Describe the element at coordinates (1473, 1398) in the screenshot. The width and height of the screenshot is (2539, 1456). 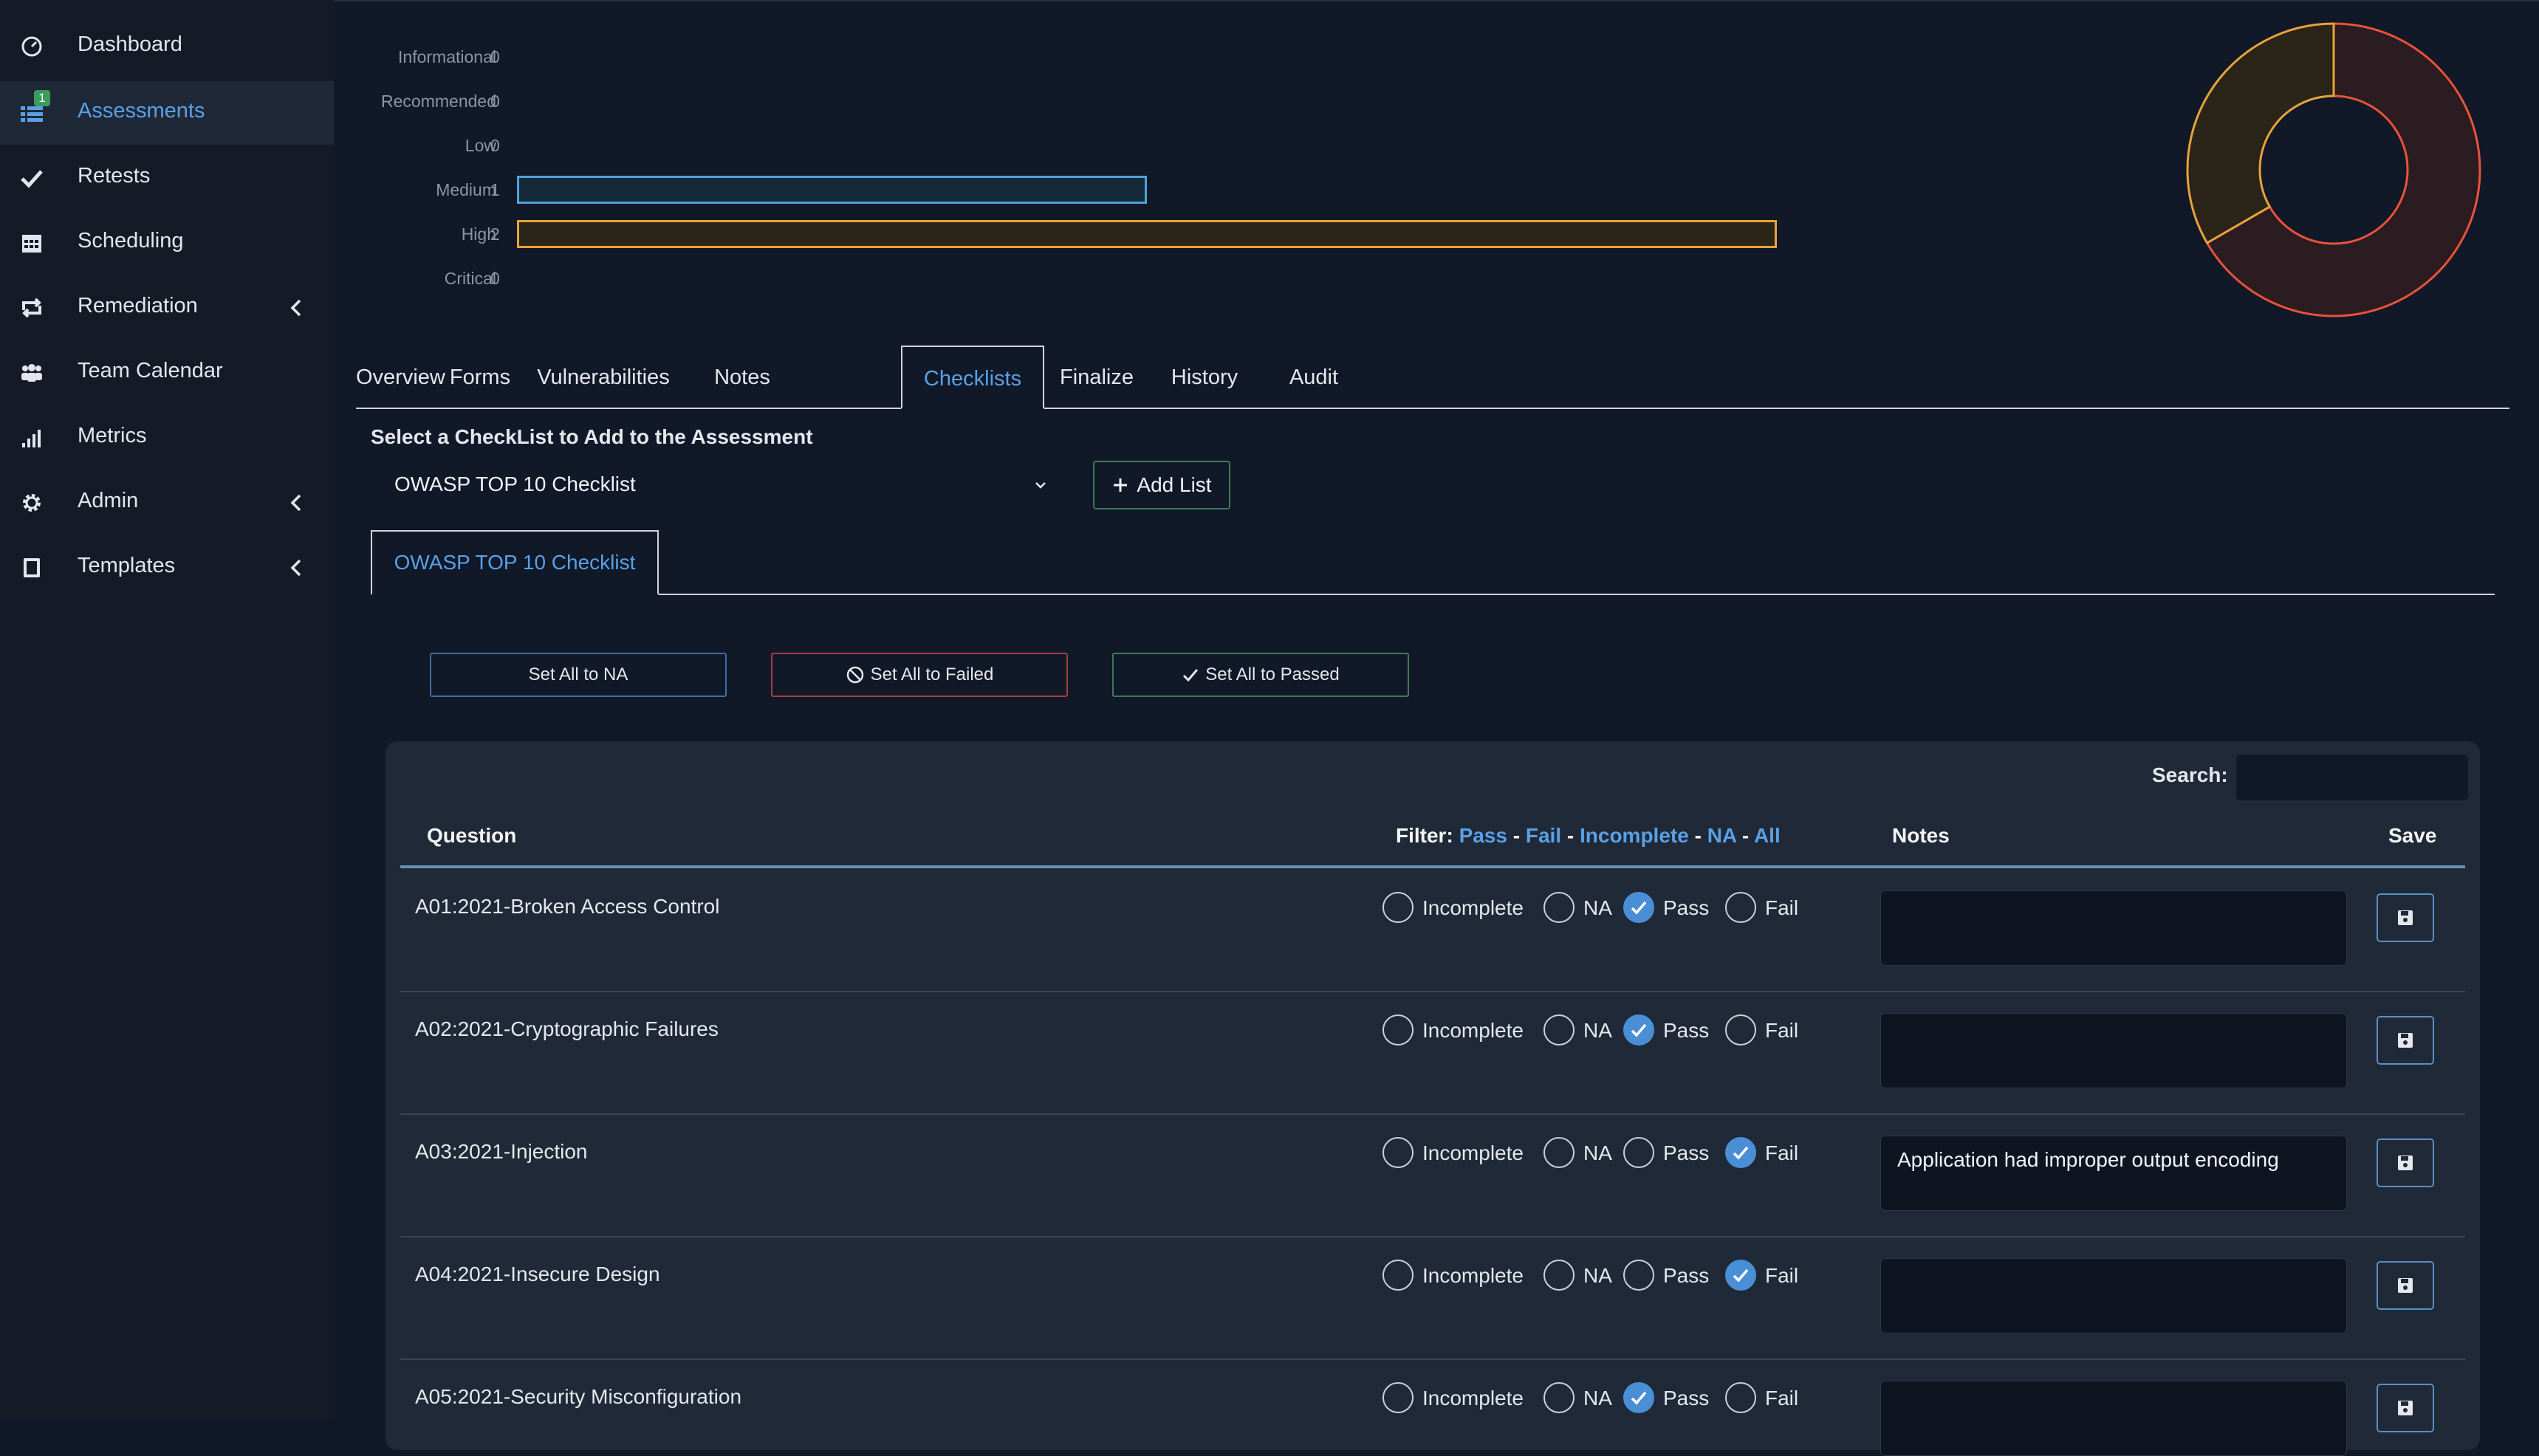
I see `radio-label: Incomplete` at that location.